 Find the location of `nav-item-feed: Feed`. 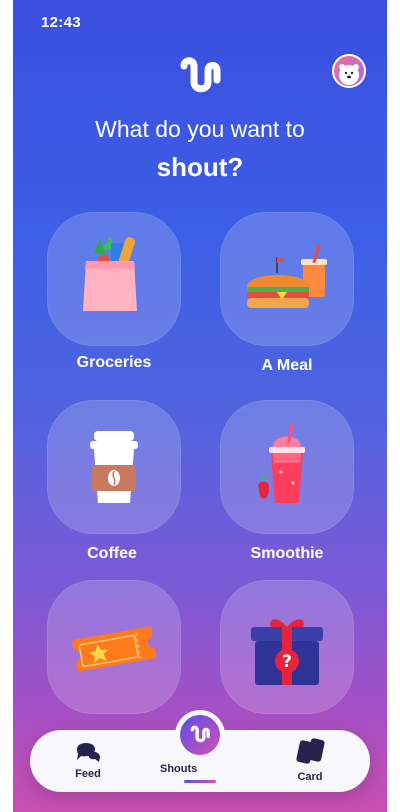

nav-item-feed: Feed is located at coordinates (88, 761).